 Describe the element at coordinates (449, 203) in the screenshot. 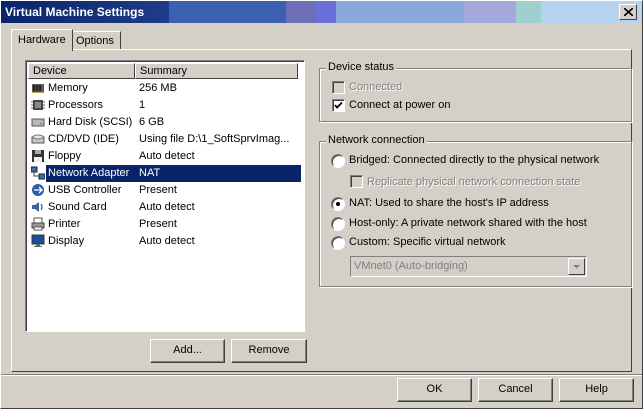

I see `radio-nat-label: NAT: Used to share the host's IP address` at that location.